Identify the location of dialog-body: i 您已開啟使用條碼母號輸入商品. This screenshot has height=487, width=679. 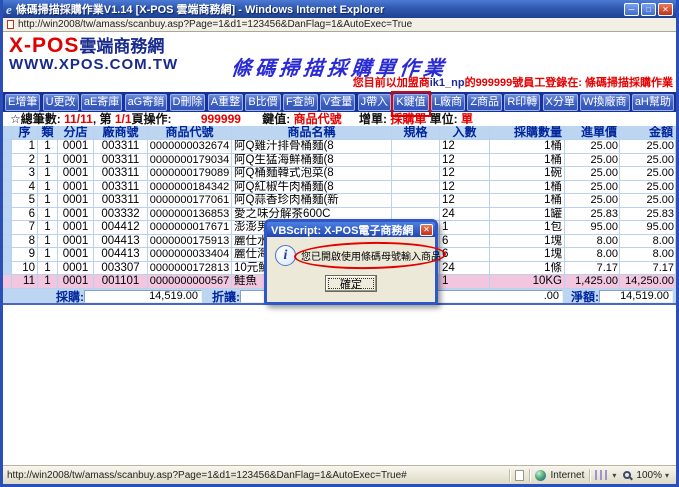
(357, 254).